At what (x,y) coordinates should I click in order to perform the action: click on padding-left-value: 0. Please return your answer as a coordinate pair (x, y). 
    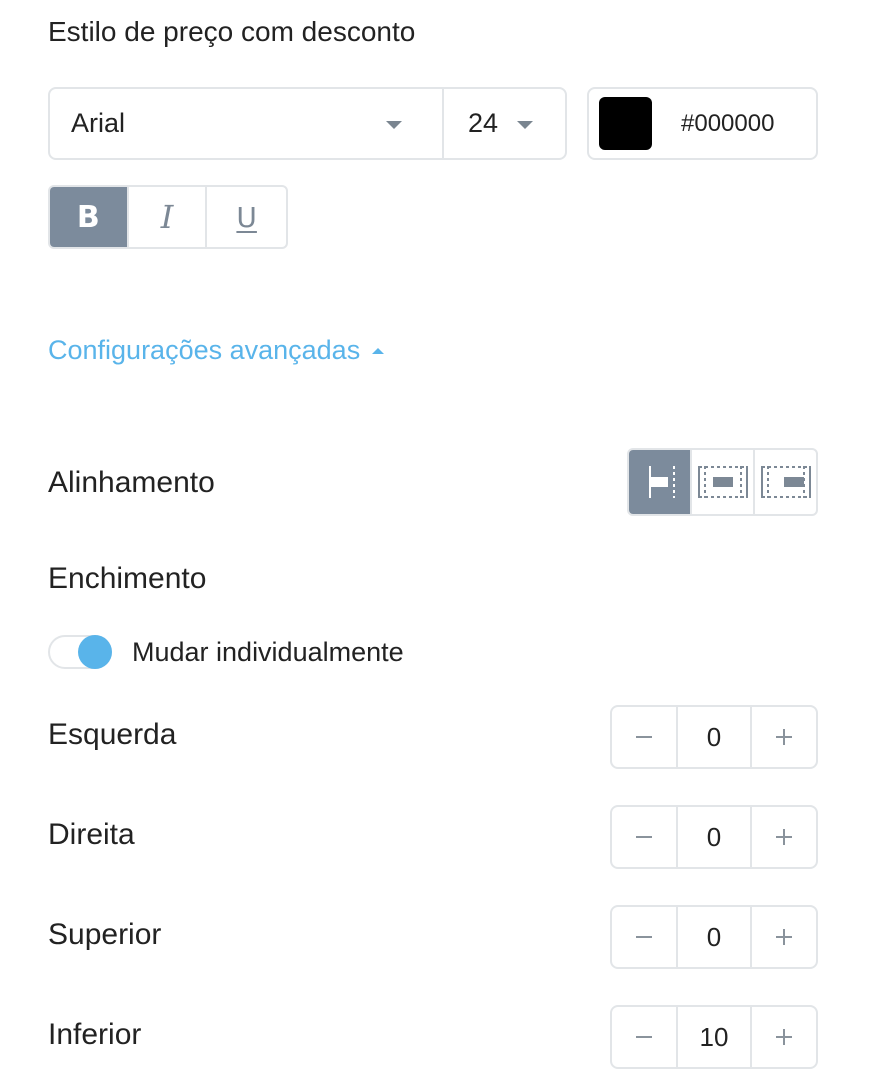
    Looking at the image, I should click on (714, 737).